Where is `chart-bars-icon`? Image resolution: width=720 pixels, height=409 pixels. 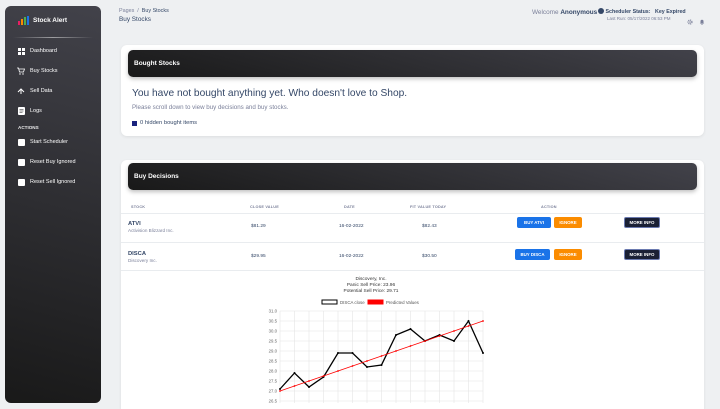
chart-bars-icon is located at coordinates (24, 20).